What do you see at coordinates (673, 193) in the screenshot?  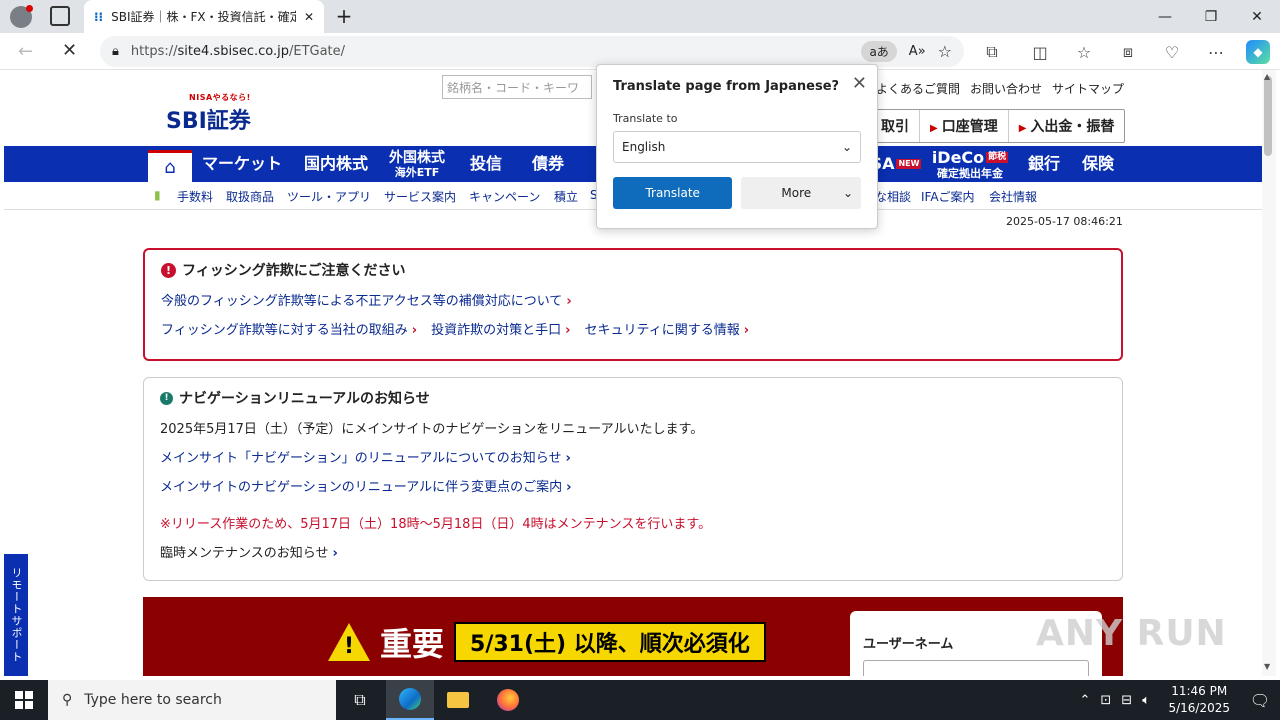 I see `translate-button: Translate` at bounding box center [673, 193].